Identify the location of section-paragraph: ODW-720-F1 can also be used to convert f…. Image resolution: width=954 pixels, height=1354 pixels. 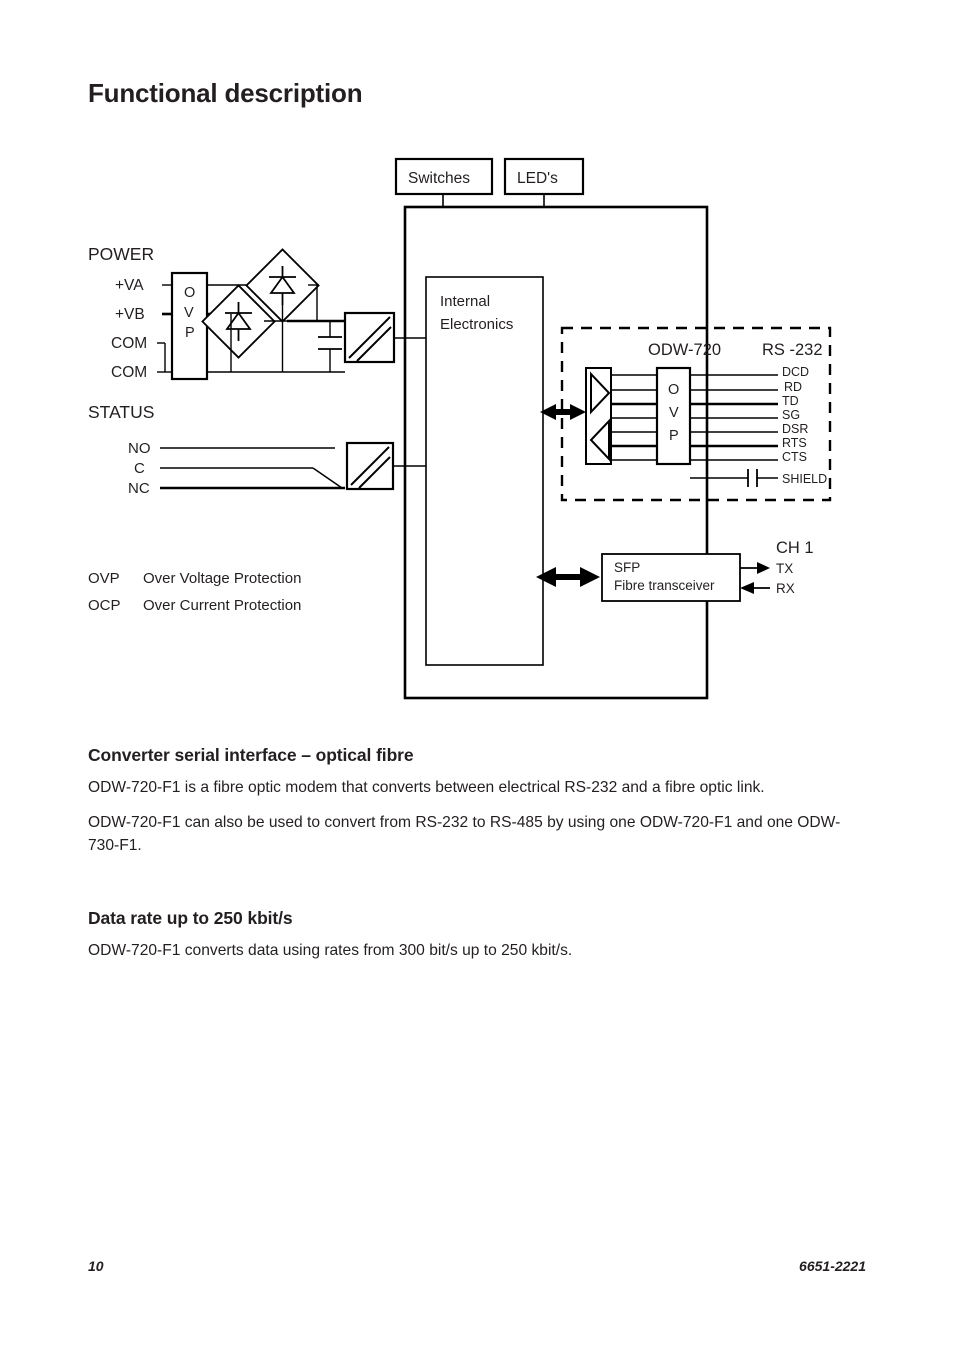
(464, 834).